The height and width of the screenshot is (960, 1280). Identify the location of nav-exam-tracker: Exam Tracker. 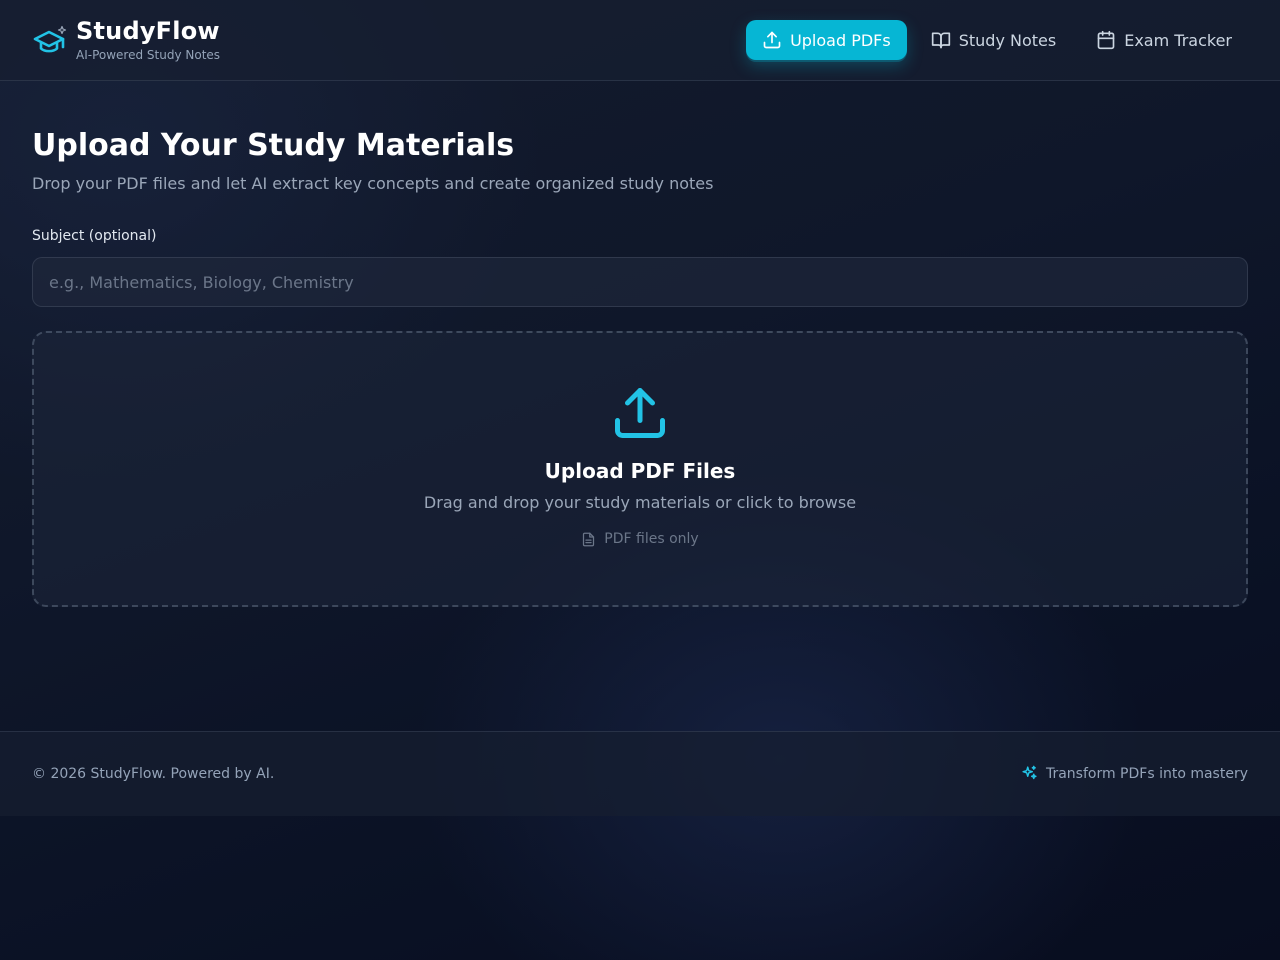
(1164, 40).